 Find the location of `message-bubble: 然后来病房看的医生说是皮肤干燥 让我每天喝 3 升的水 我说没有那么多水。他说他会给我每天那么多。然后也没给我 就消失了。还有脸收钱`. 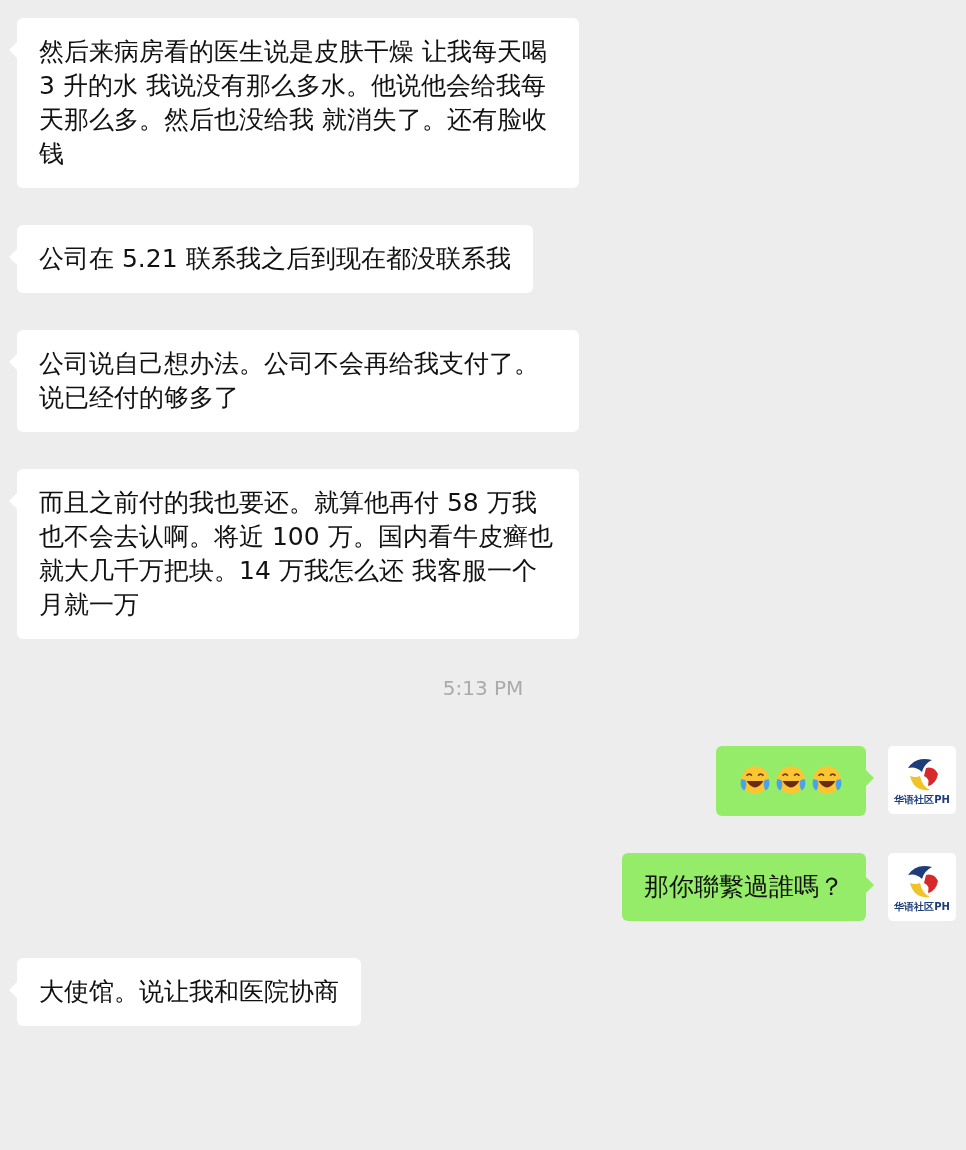

message-bubble: 然后来病房看的医生说是皮肤干燥 让我每天喝 3 升的水 我说没有那么多水。他说他会给我每天那么多。然后也没给我 就消失了。还有脸收钱 is located at coordinates (298, 103).